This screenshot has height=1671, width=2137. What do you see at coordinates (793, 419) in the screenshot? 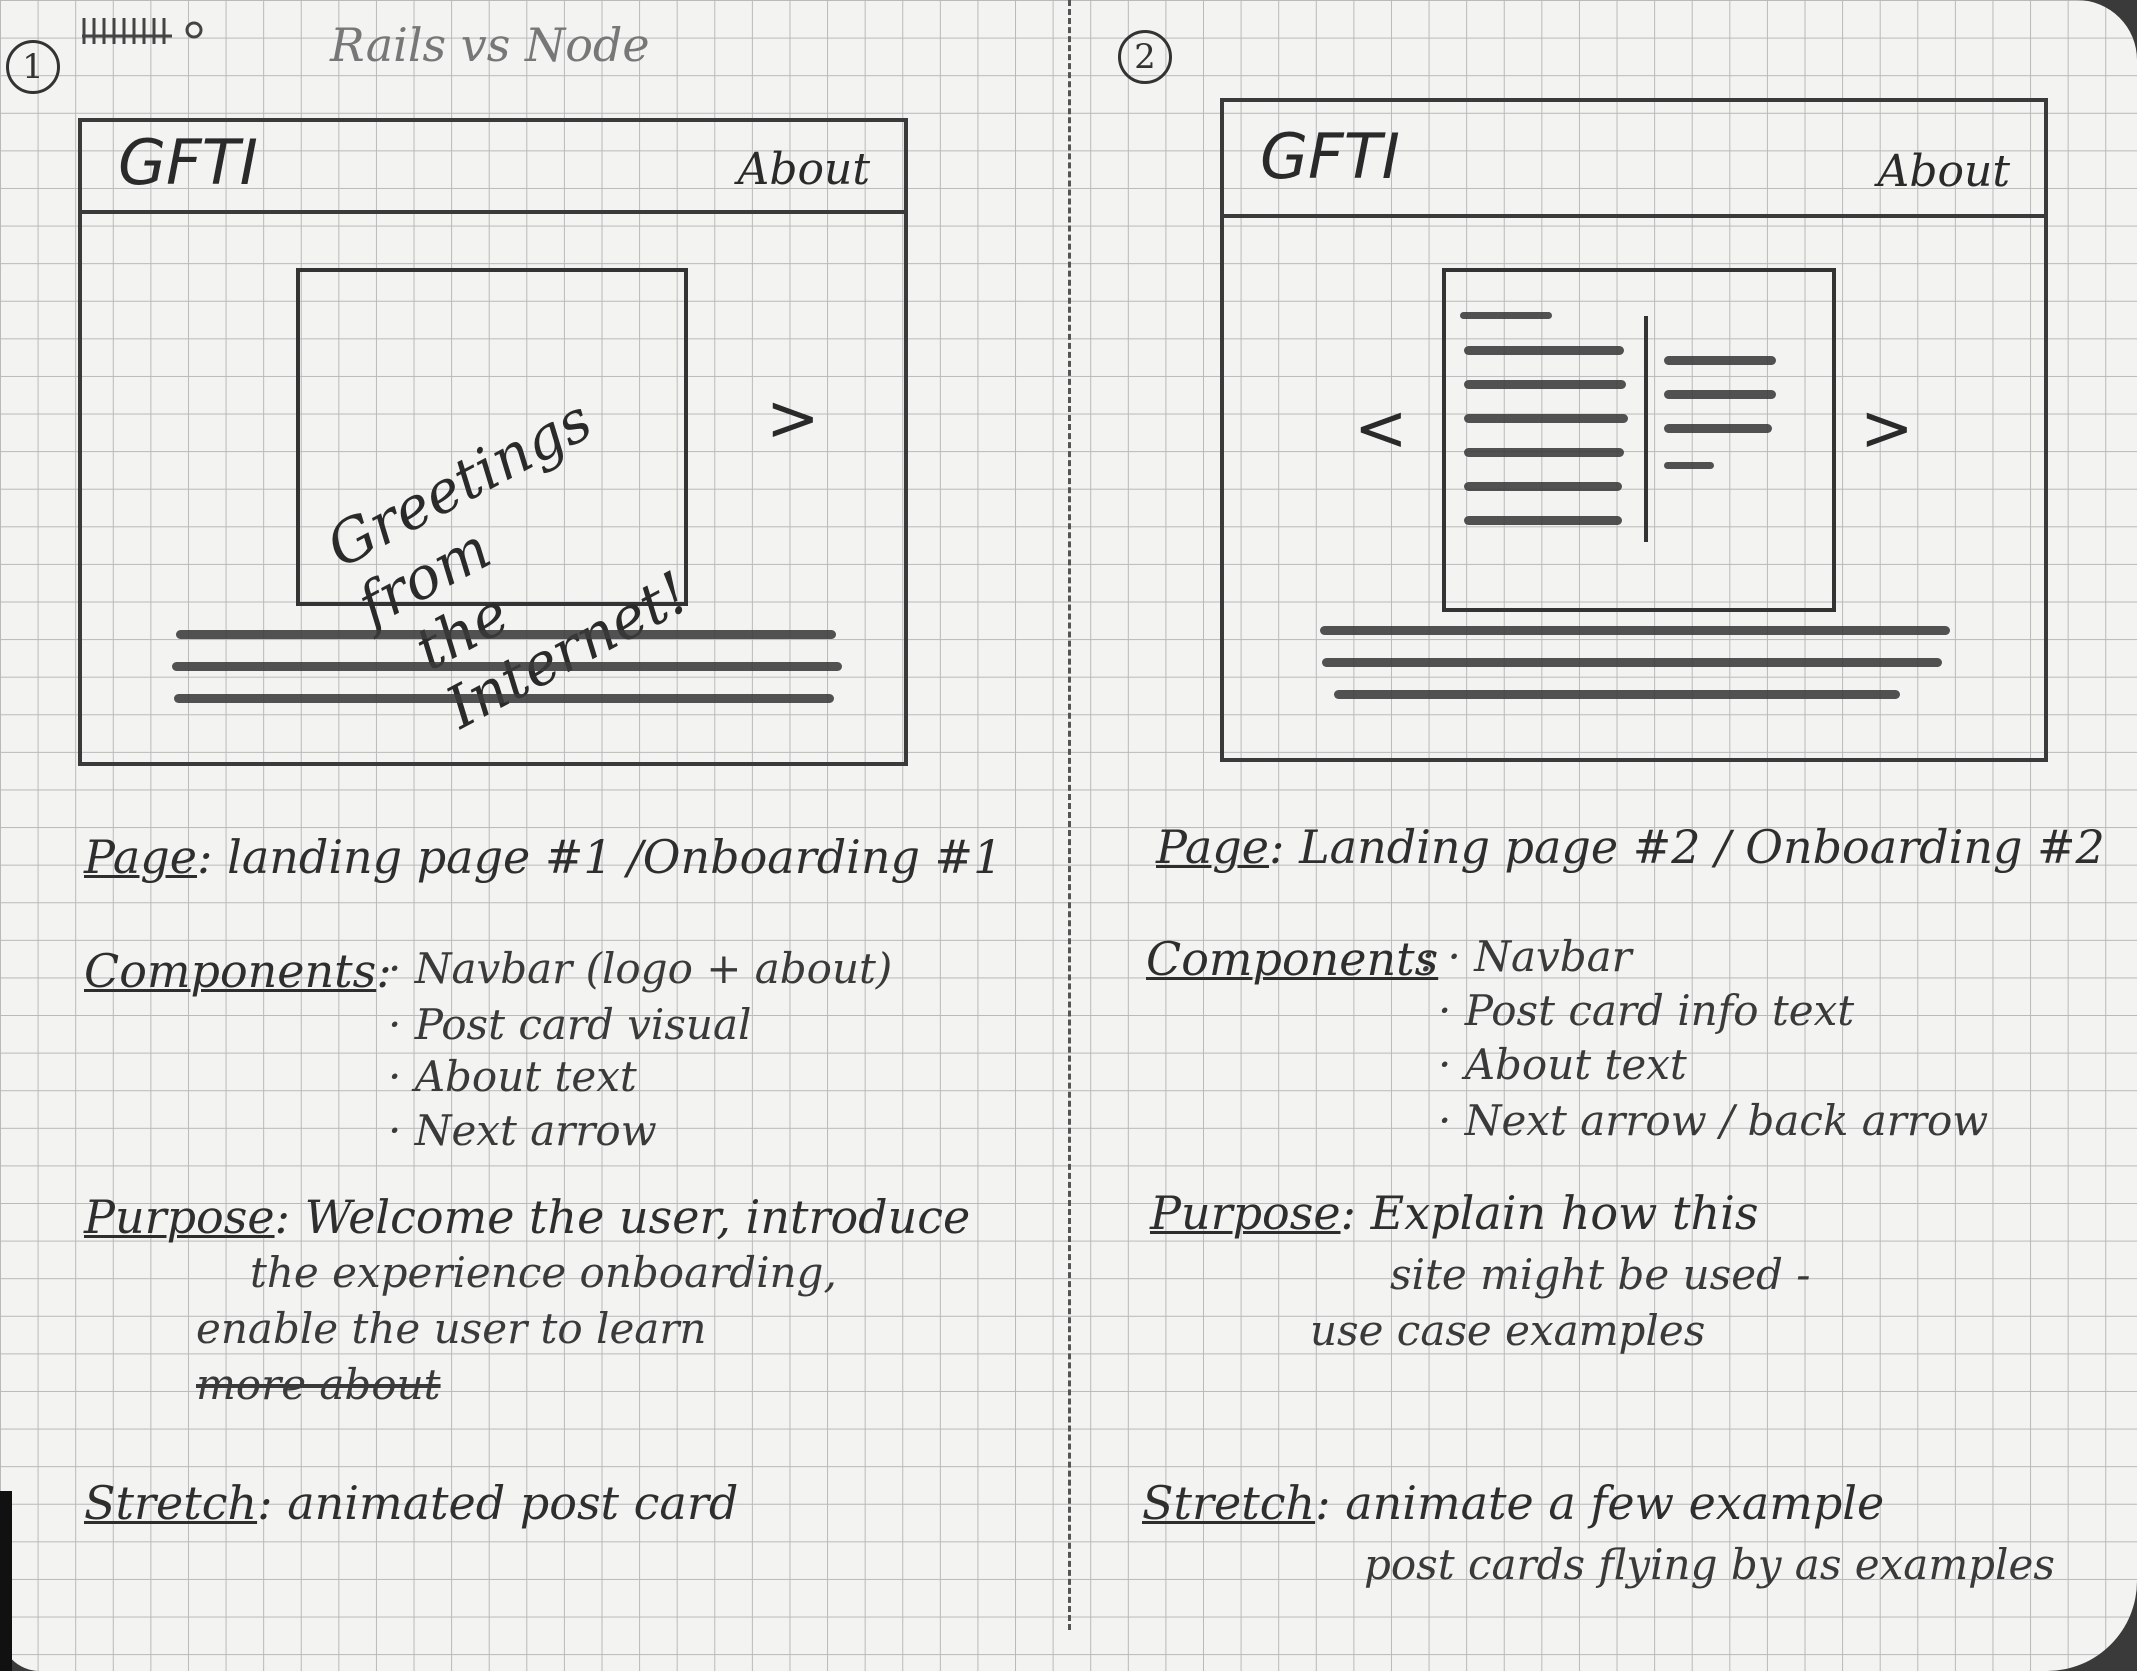
I see `next-arrow-icon-1: >` at bounding box center [793, 419].